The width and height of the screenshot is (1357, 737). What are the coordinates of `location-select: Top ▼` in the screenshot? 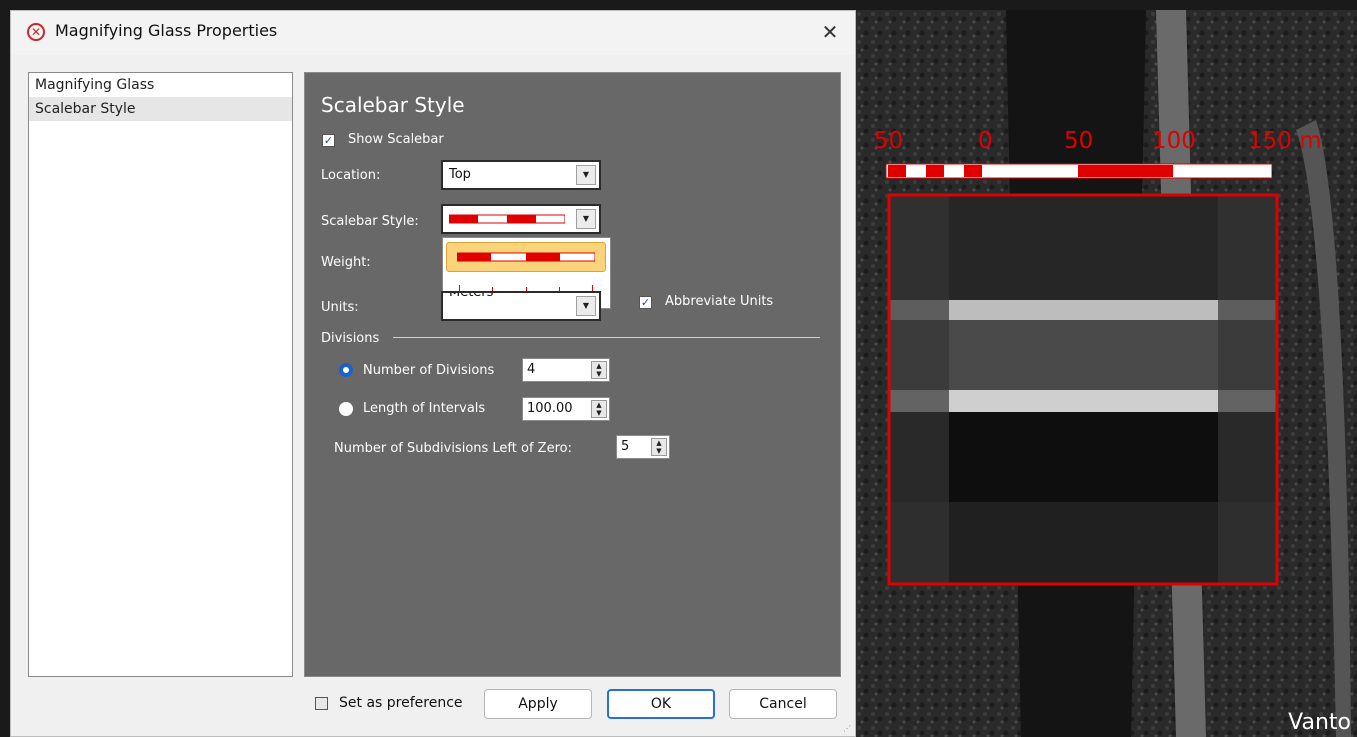 It's located at (521, 175).